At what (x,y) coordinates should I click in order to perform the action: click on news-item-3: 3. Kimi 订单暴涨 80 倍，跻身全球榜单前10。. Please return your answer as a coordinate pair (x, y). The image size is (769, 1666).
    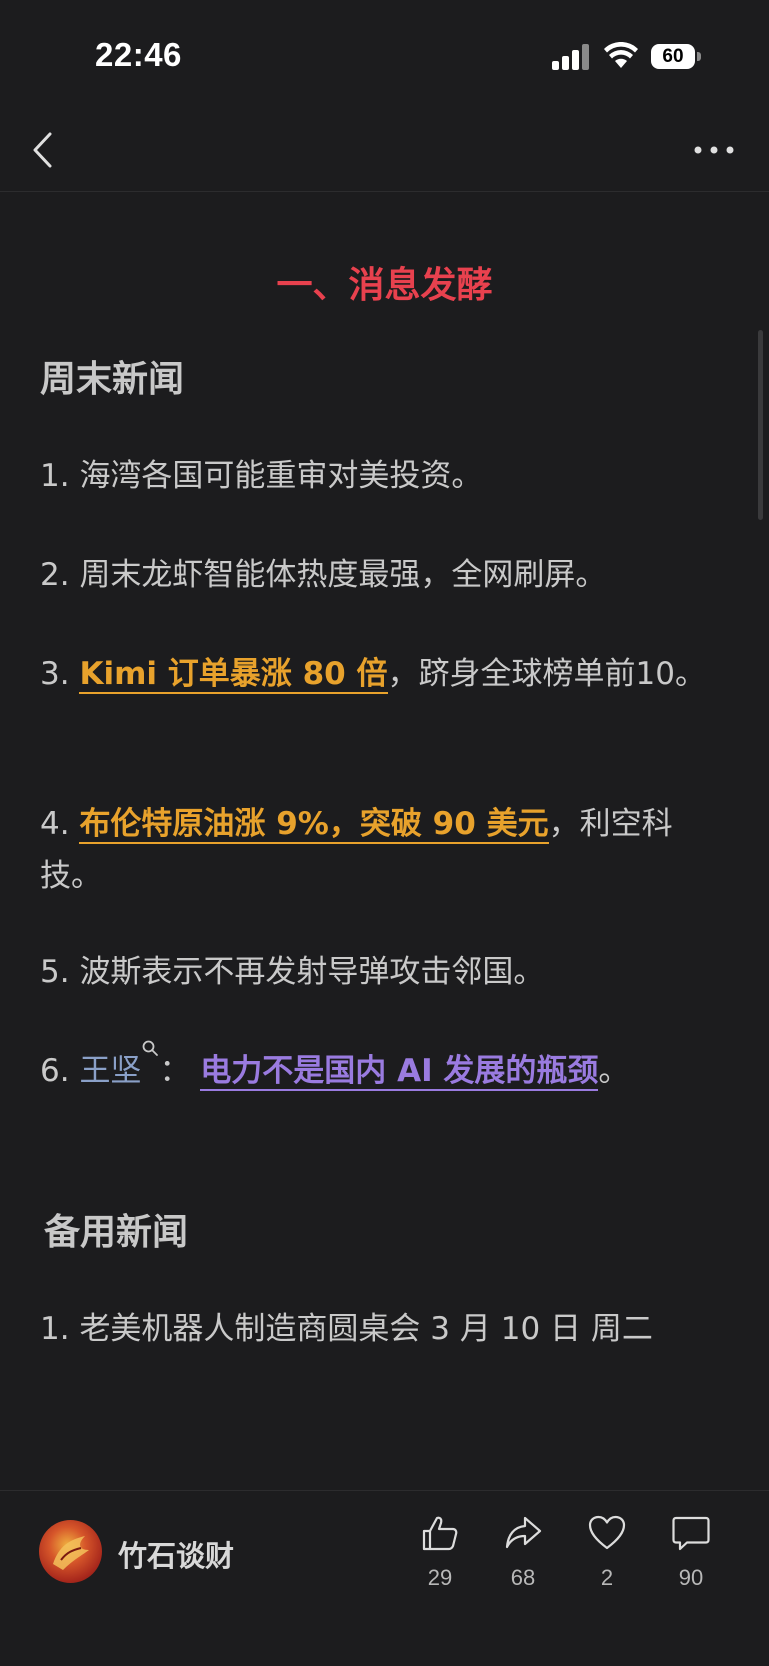
    Looking at the image, I should click on (373, 675).